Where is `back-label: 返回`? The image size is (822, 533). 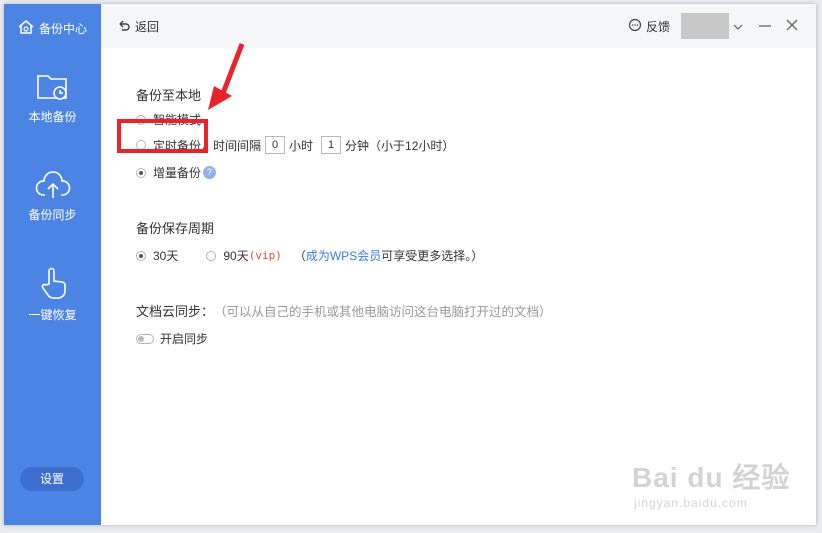
back-label: 返回 is located at coordinates (147, 27).